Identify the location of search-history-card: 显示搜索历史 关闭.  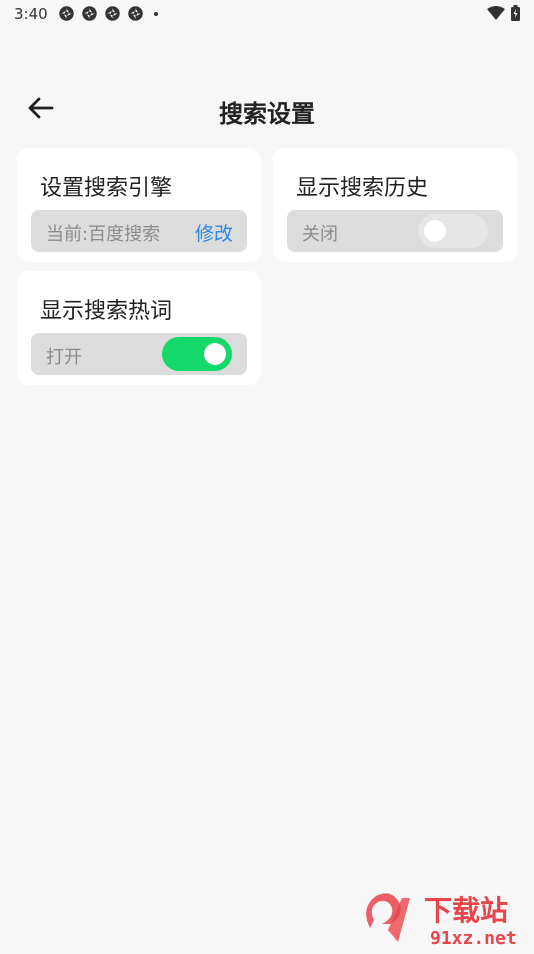
(395, 205).